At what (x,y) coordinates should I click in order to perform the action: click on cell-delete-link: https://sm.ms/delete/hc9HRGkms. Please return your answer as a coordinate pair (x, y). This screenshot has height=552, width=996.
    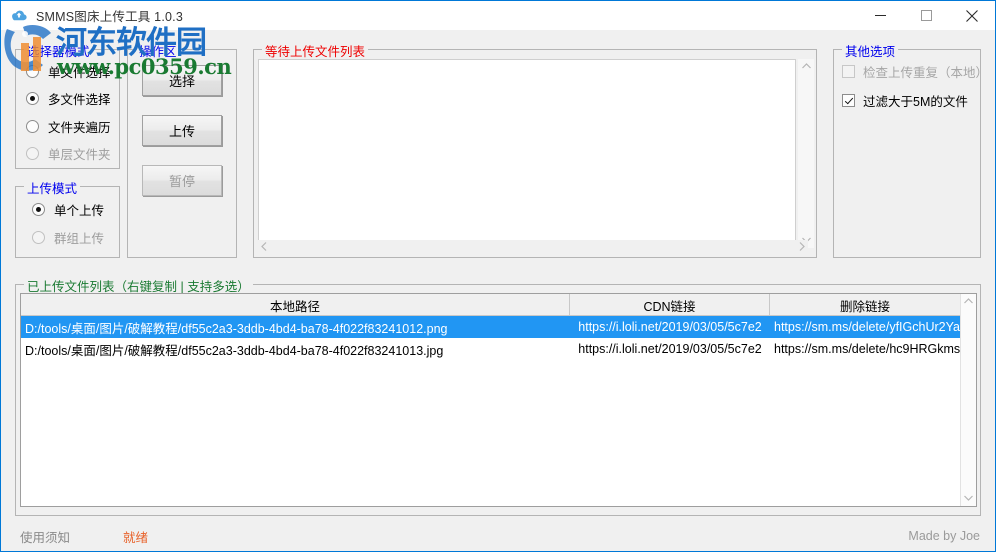
    Looking at the image, I should click on (867, 349).